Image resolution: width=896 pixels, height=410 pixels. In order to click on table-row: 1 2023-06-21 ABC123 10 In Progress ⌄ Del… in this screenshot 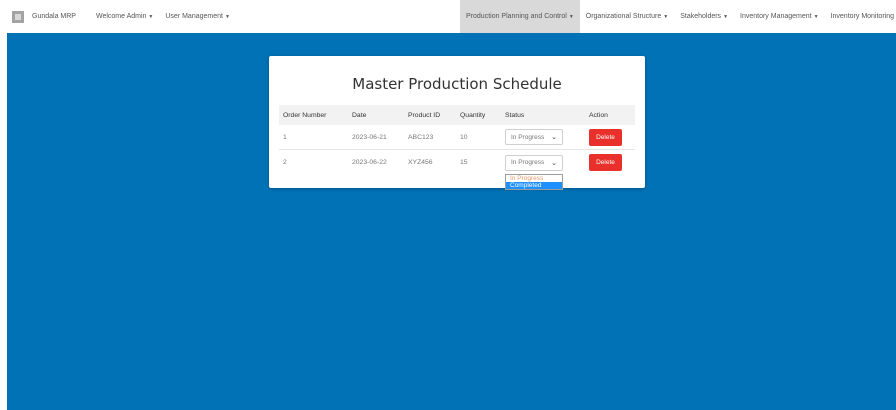, I will do `click(457, 137)`.